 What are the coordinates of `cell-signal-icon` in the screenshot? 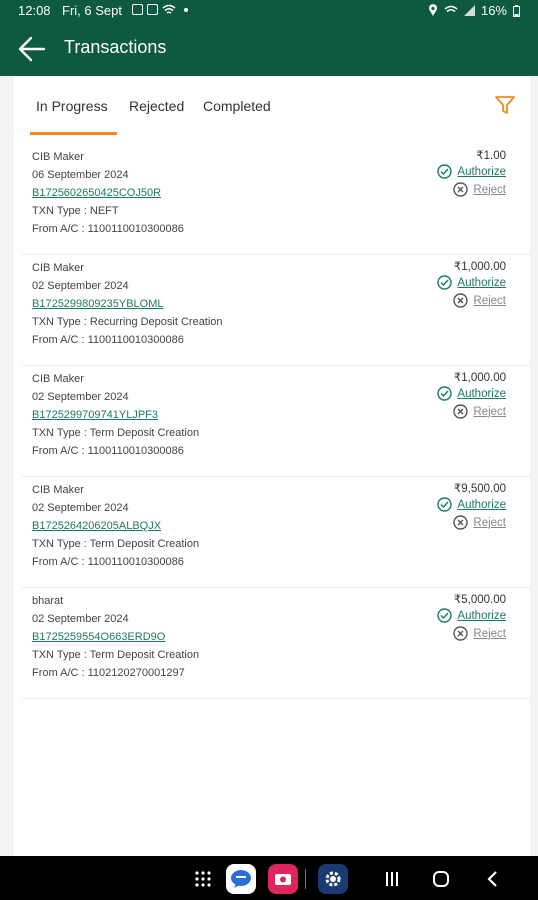 It's located at (469, 10).